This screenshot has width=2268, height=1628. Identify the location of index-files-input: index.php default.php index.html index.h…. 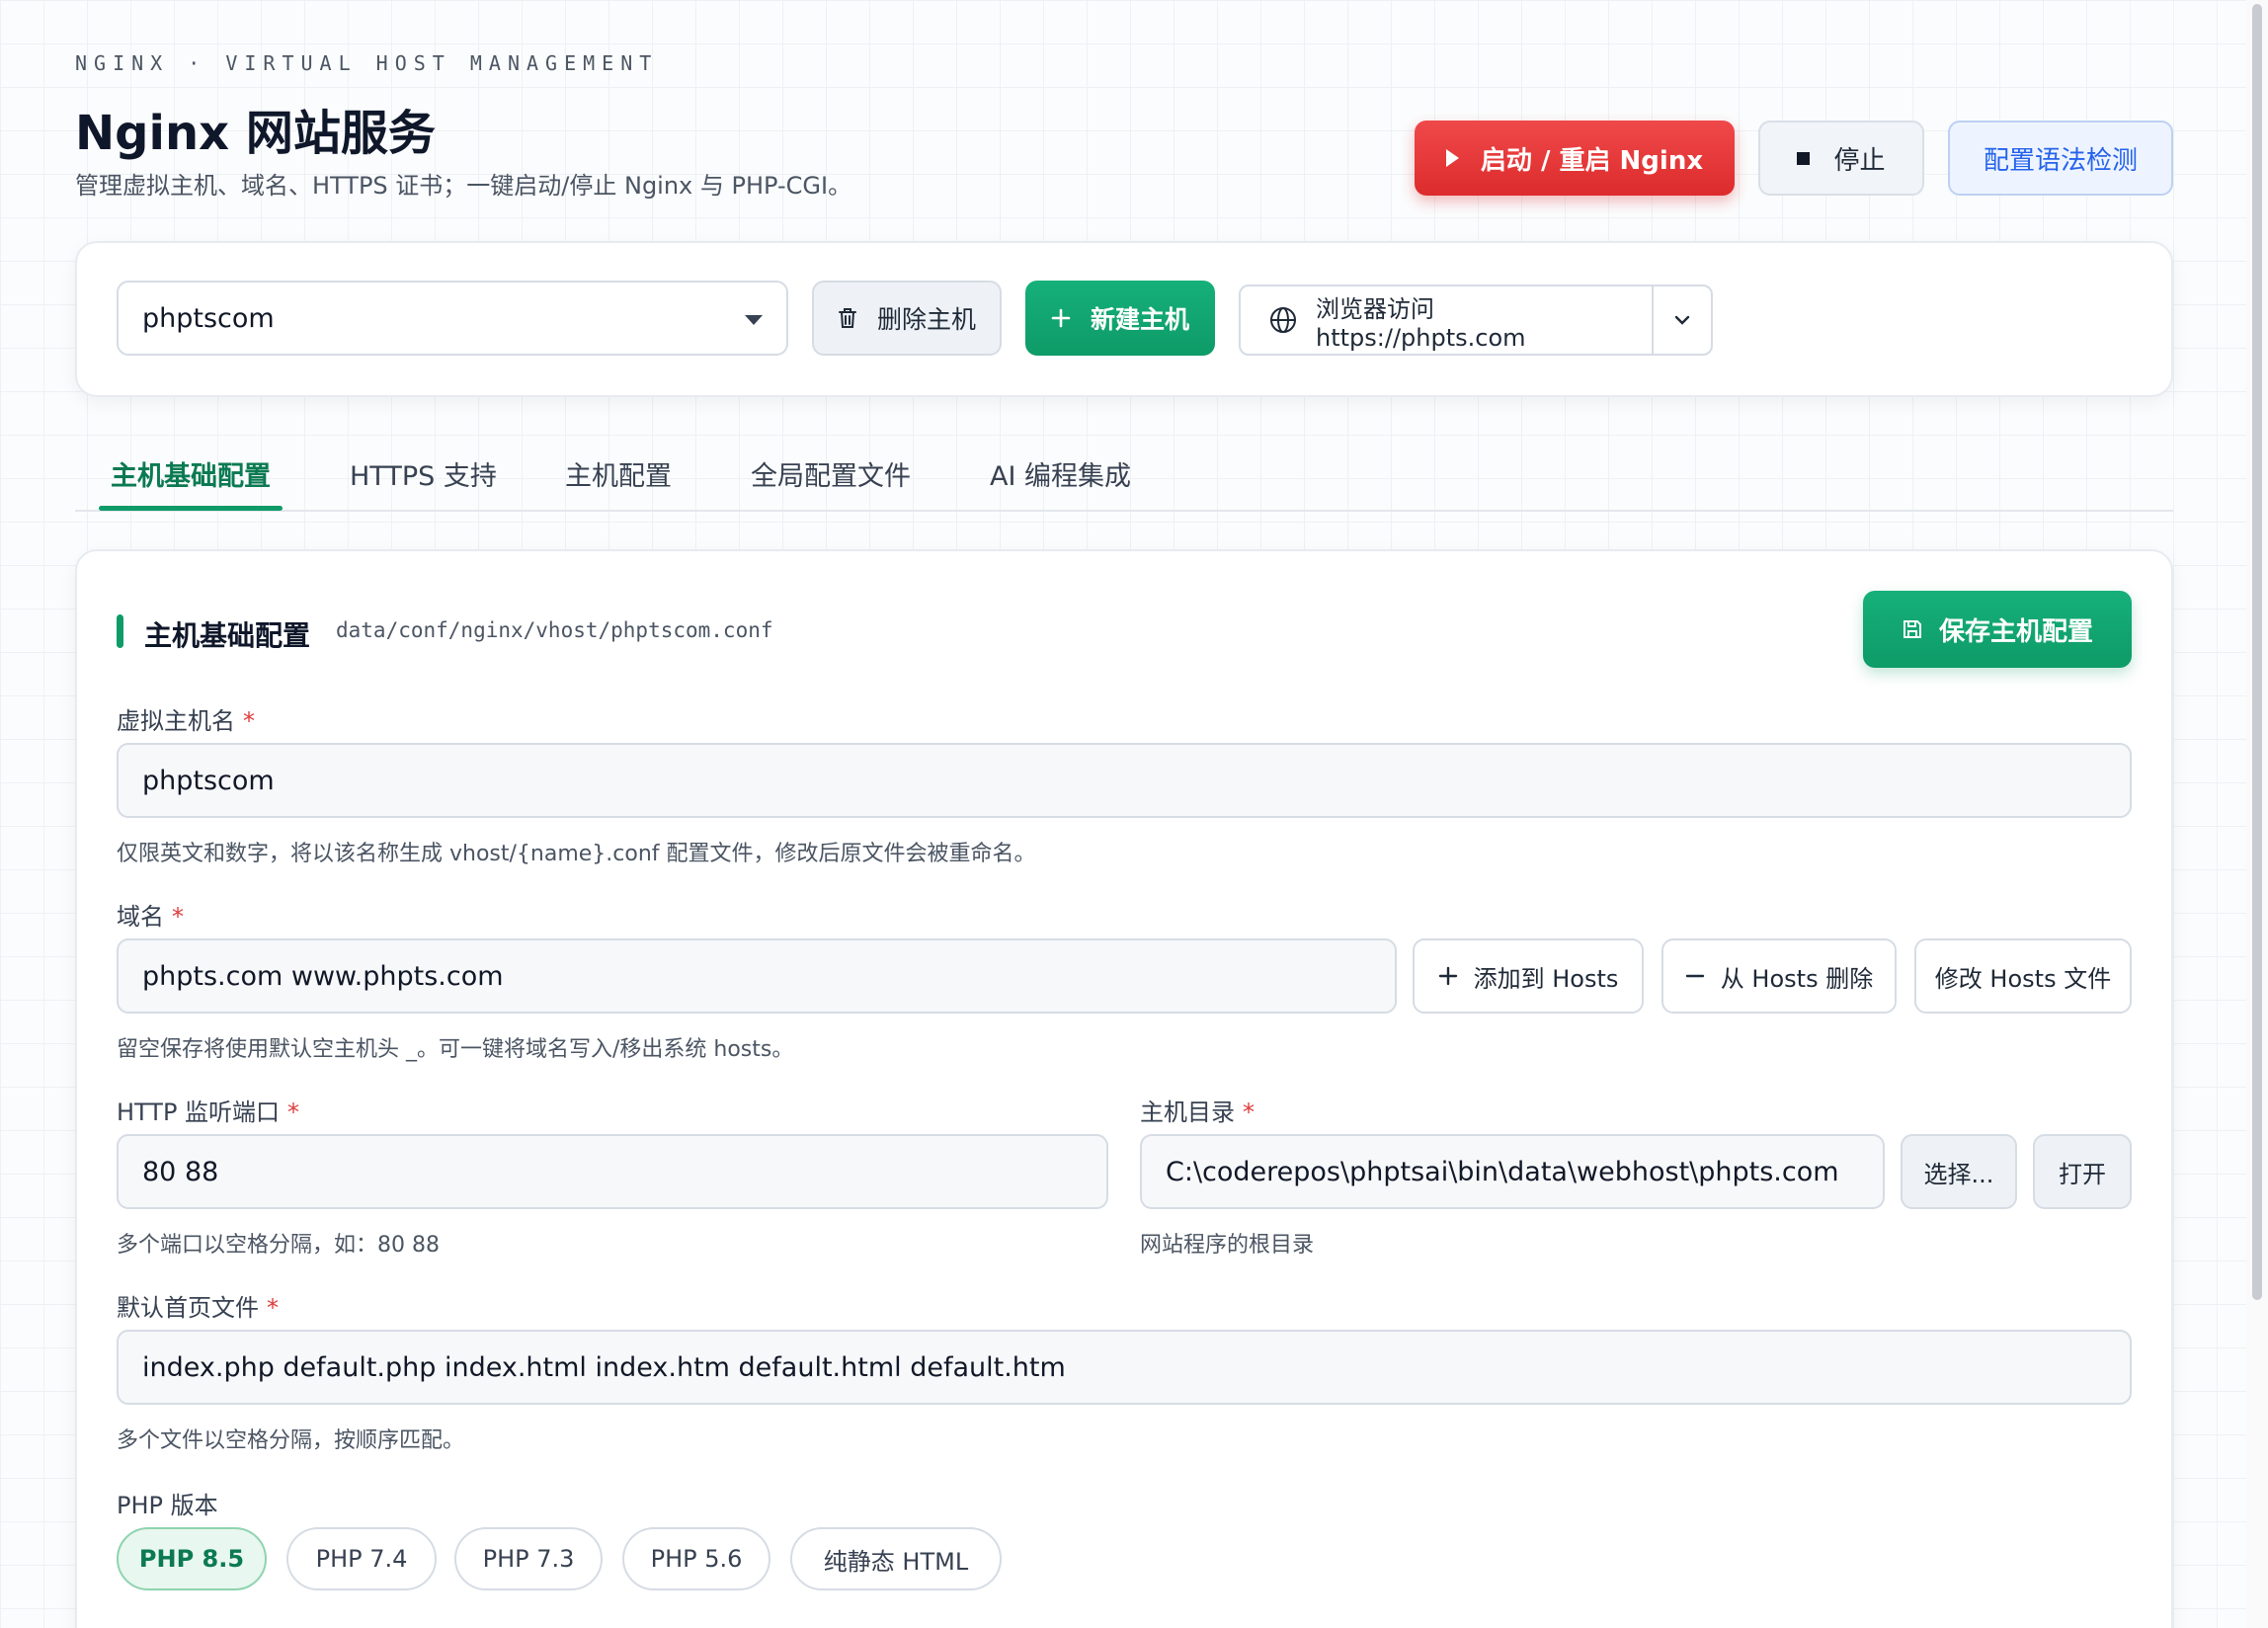
(1124, 1367).